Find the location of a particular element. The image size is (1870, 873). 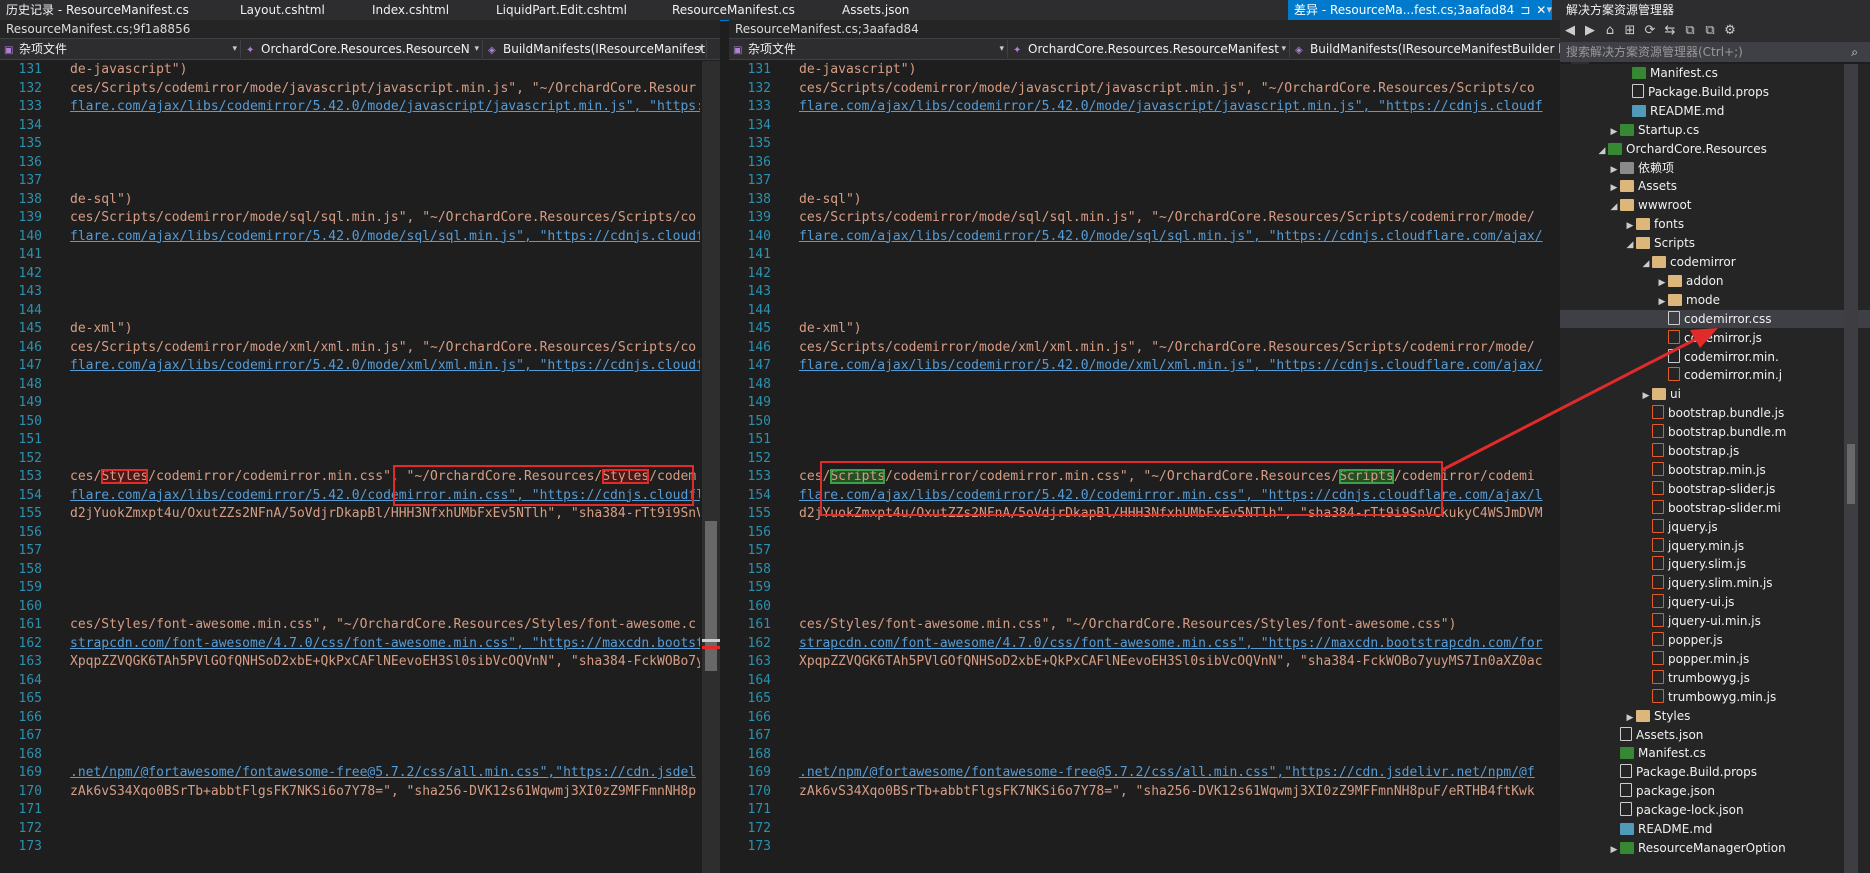

tree-item: ▶ addon is located at coordinates (1715, 281).